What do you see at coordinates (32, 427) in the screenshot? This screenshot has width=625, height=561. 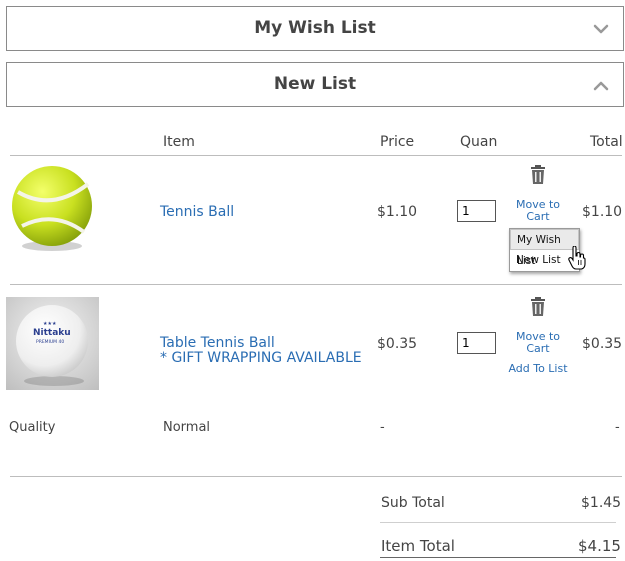 I see `attribute-label: Quality` at bounding box center [32, 427].